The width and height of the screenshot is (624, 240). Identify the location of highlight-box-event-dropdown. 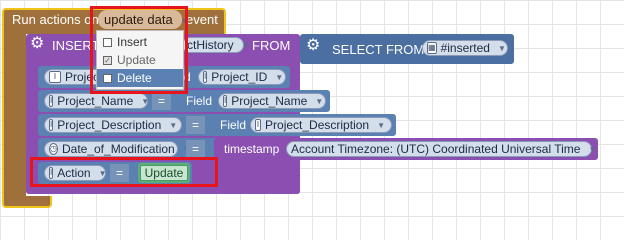
(139, 50).